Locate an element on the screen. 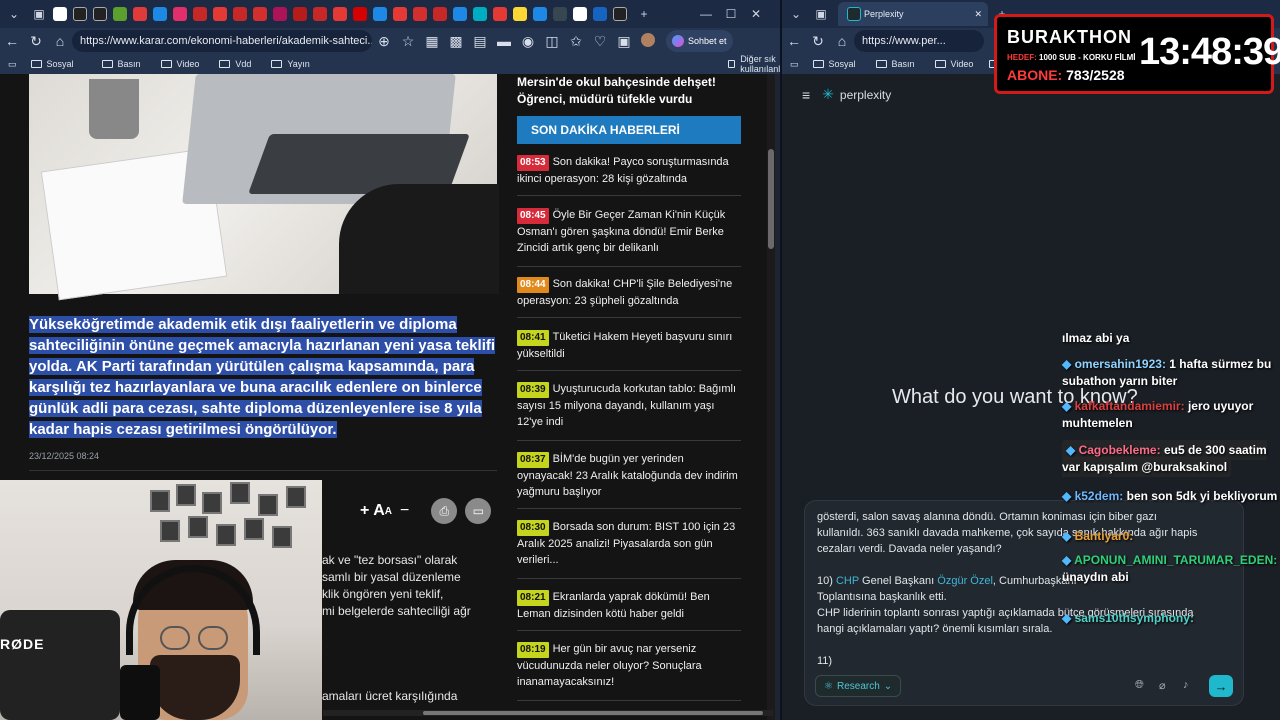 The height and width of the screenshot is (720, 1280). horizontal-scrollbar is located at coordinates (548, 713).